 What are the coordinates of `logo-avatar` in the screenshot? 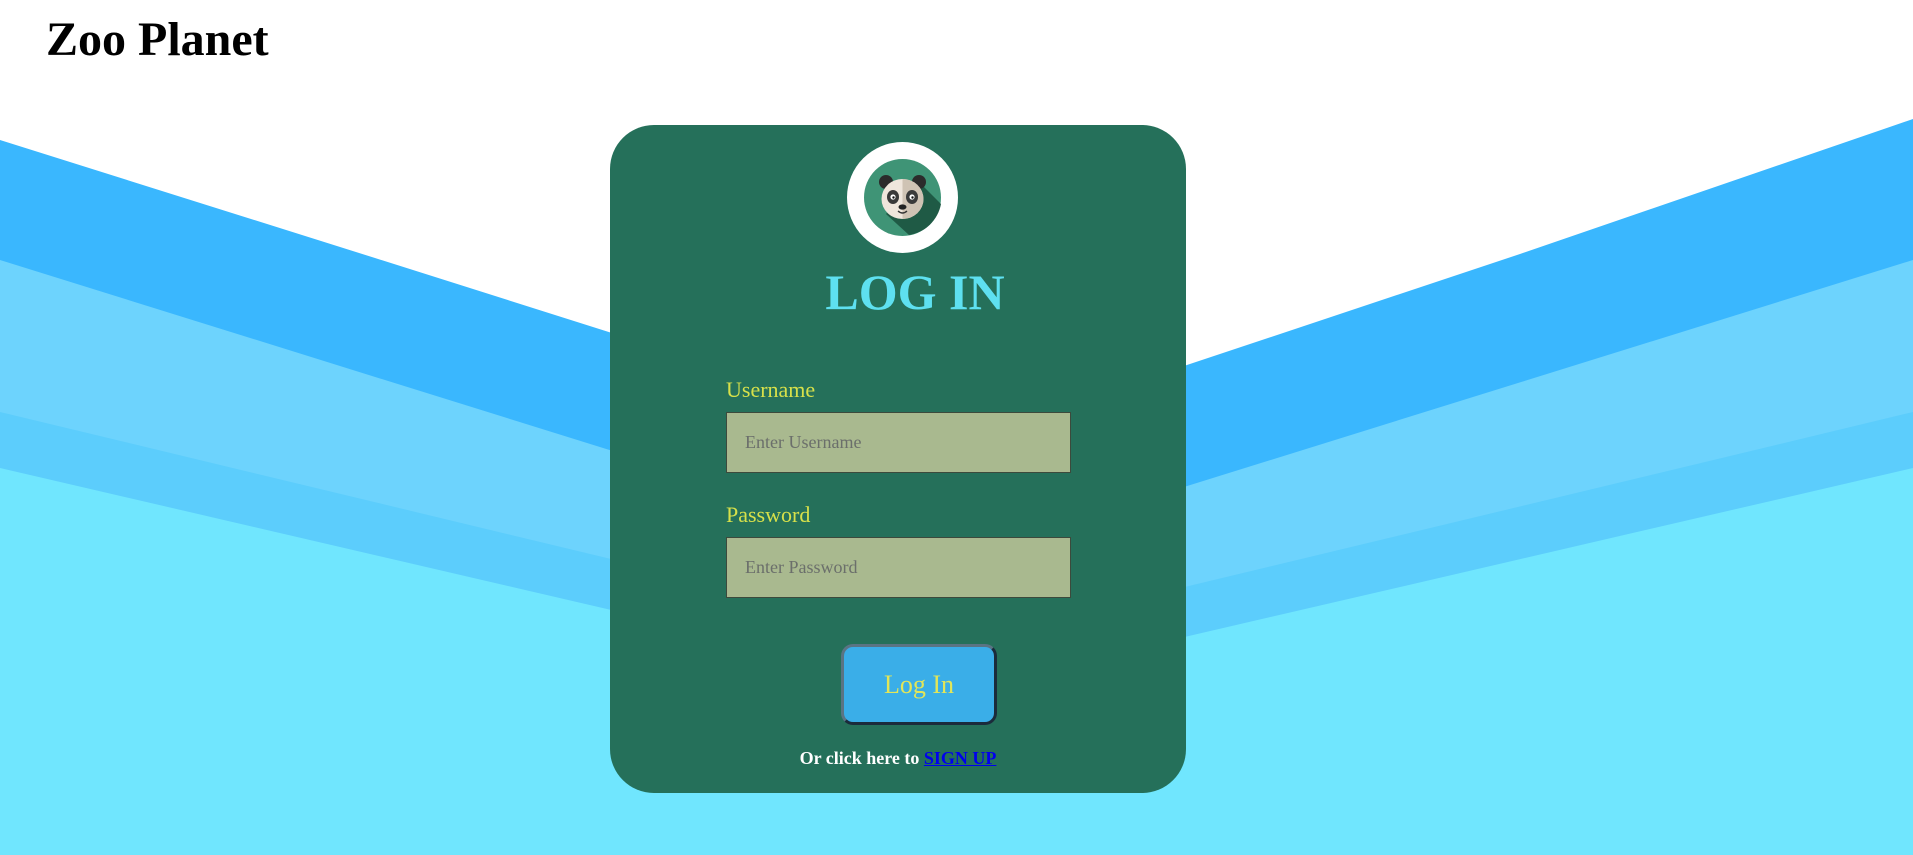 It's located at (902, 197).